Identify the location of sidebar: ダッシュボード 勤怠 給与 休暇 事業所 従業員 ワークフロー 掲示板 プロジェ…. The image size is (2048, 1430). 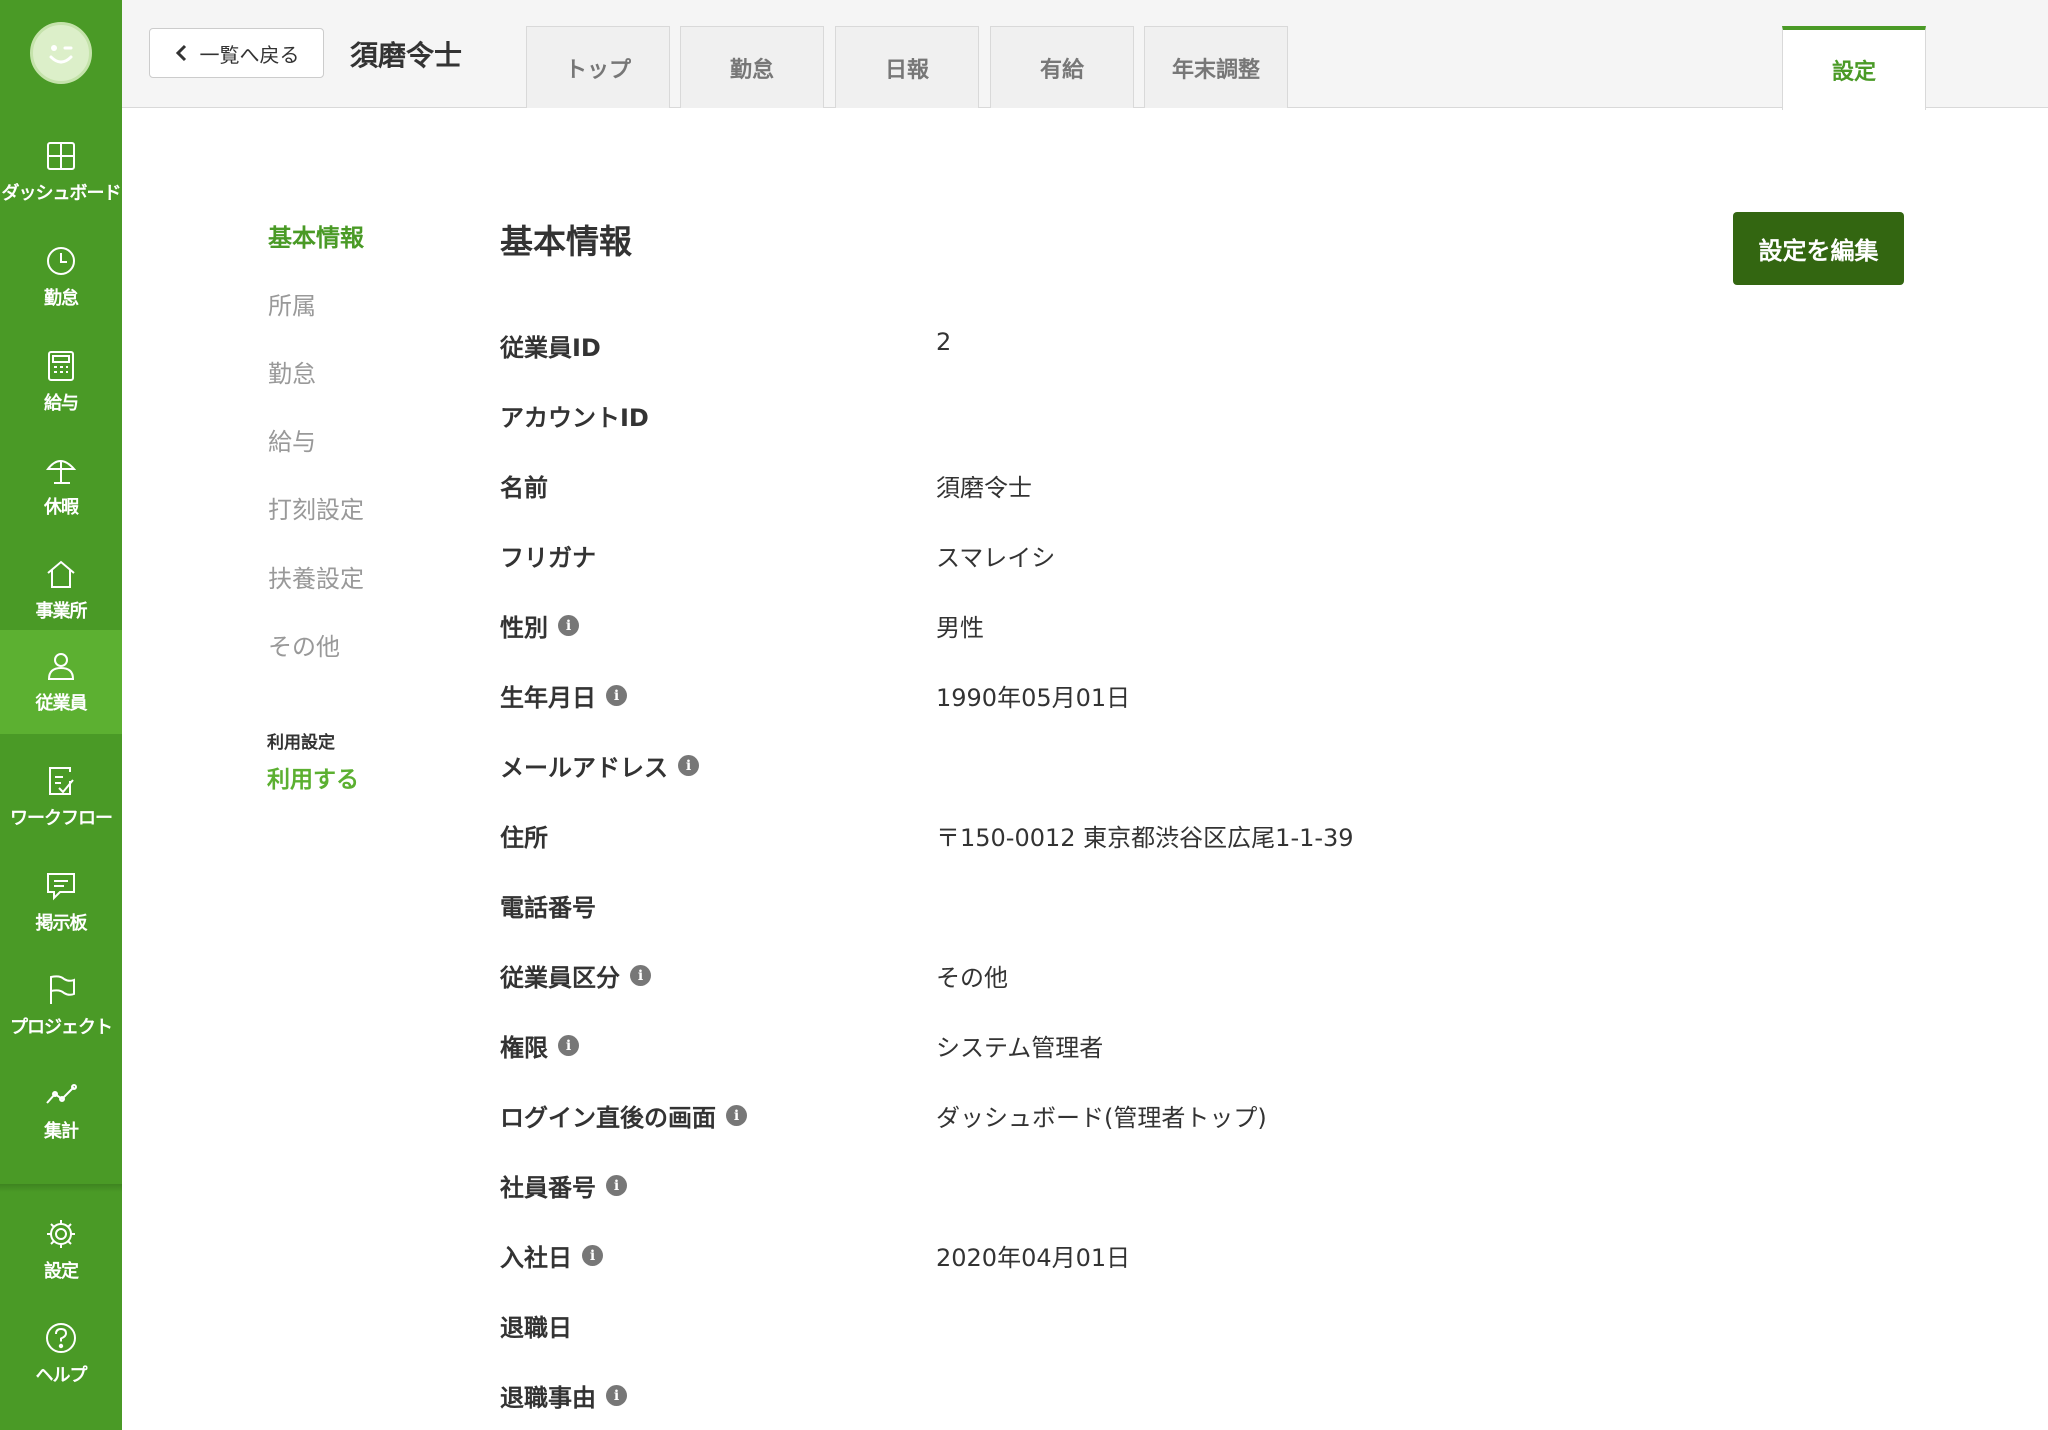
(61, 715).